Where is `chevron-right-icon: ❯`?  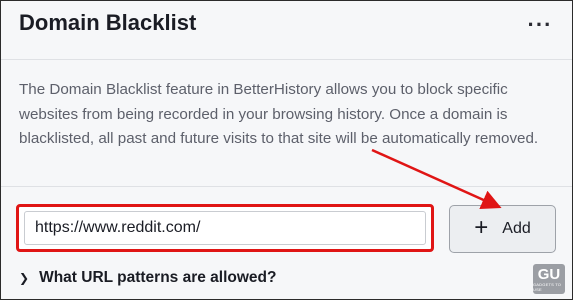
chevron-right-icon: ❯ is located at coordinates (24, 278).